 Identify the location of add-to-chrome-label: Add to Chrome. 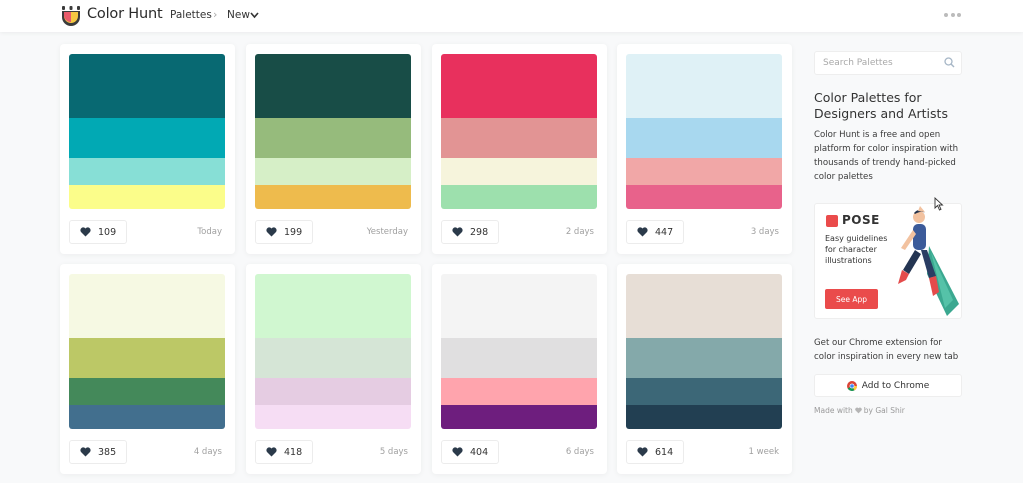
(895, 385).